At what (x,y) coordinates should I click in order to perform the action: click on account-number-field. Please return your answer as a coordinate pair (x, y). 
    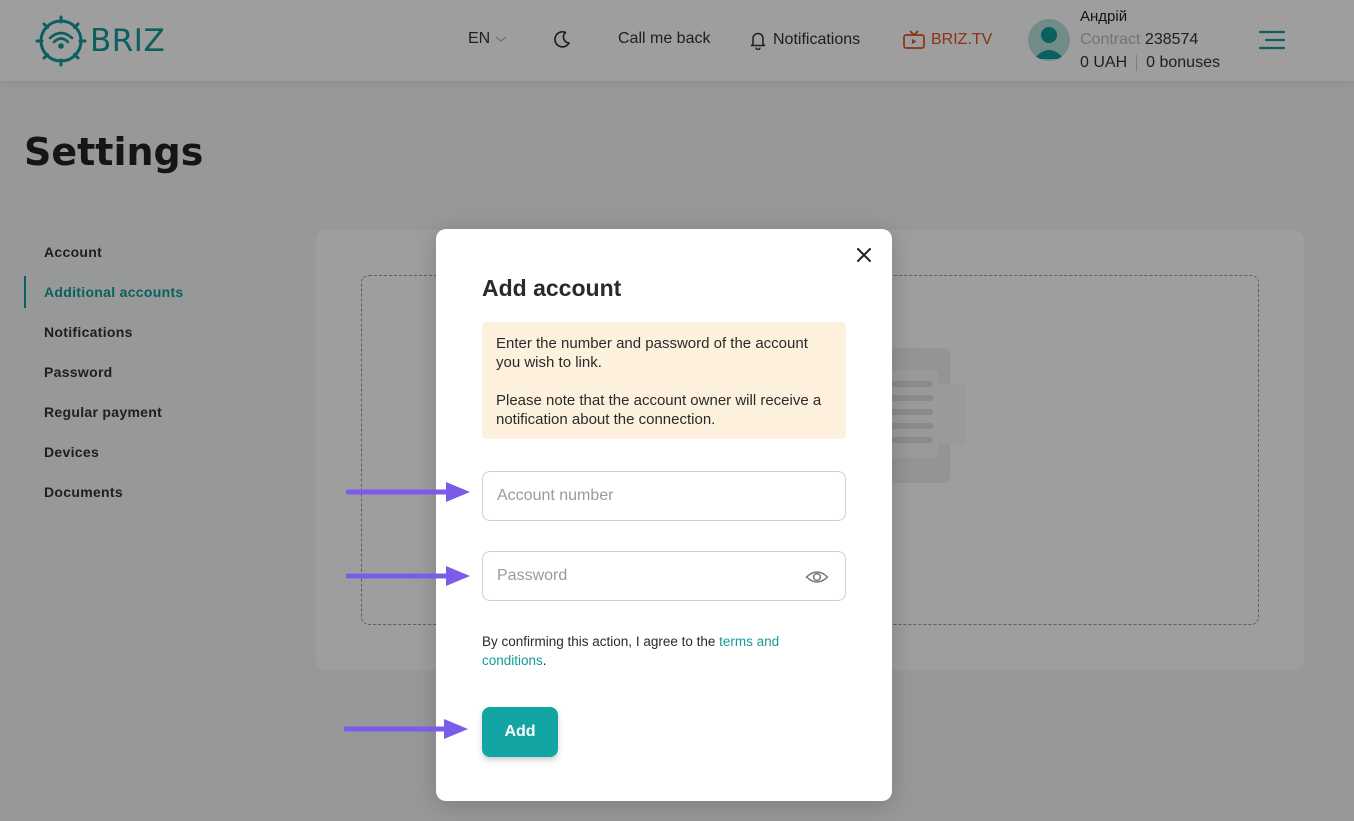
    Looking at the image, I should click on (664, 496).